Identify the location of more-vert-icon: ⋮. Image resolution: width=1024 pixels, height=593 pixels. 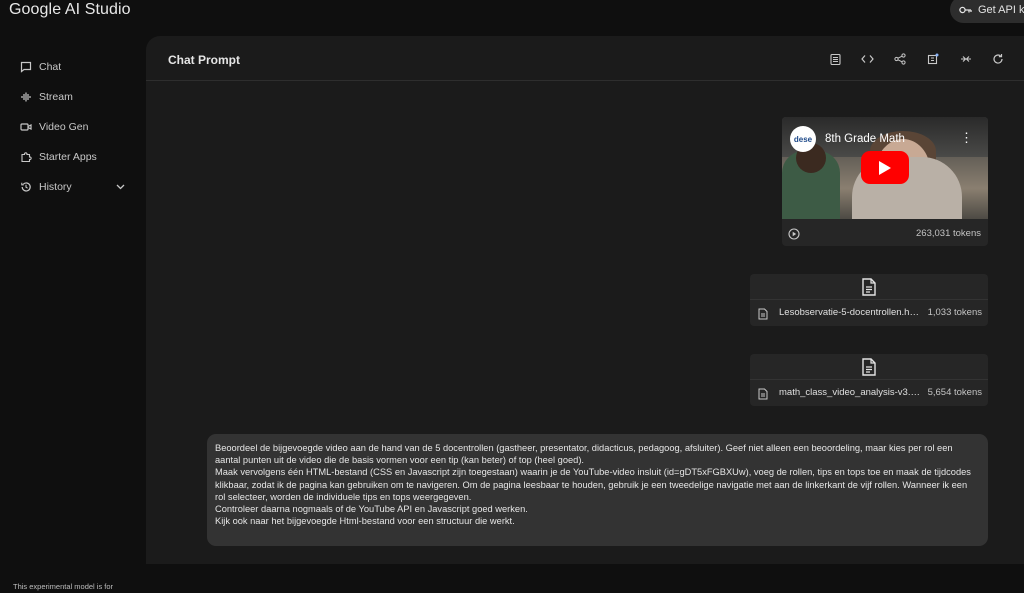
(966, 138).